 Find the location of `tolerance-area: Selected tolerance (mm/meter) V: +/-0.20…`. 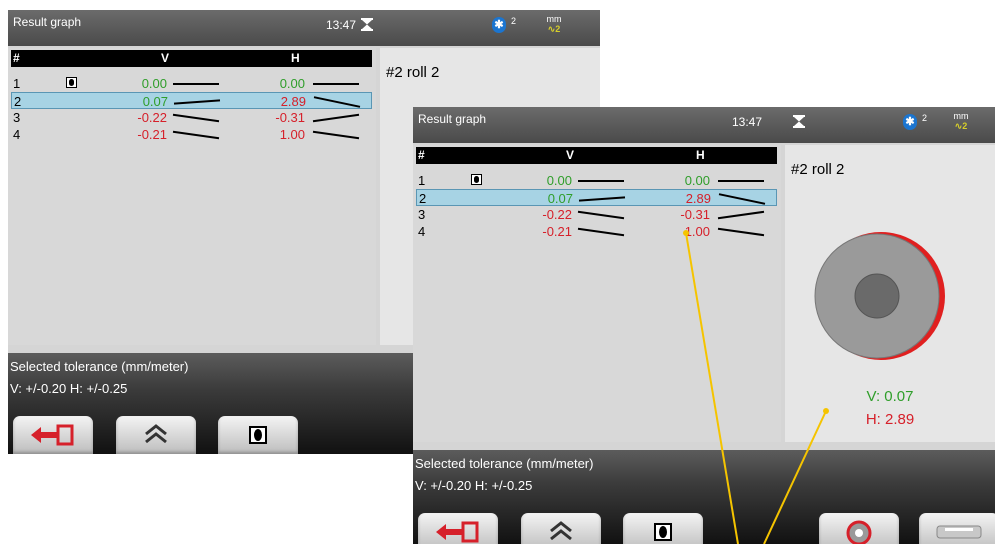

tolerance-area: Selected tolerance (mm/meter) V: +/-0.20… is located at coordinates (704, 497).